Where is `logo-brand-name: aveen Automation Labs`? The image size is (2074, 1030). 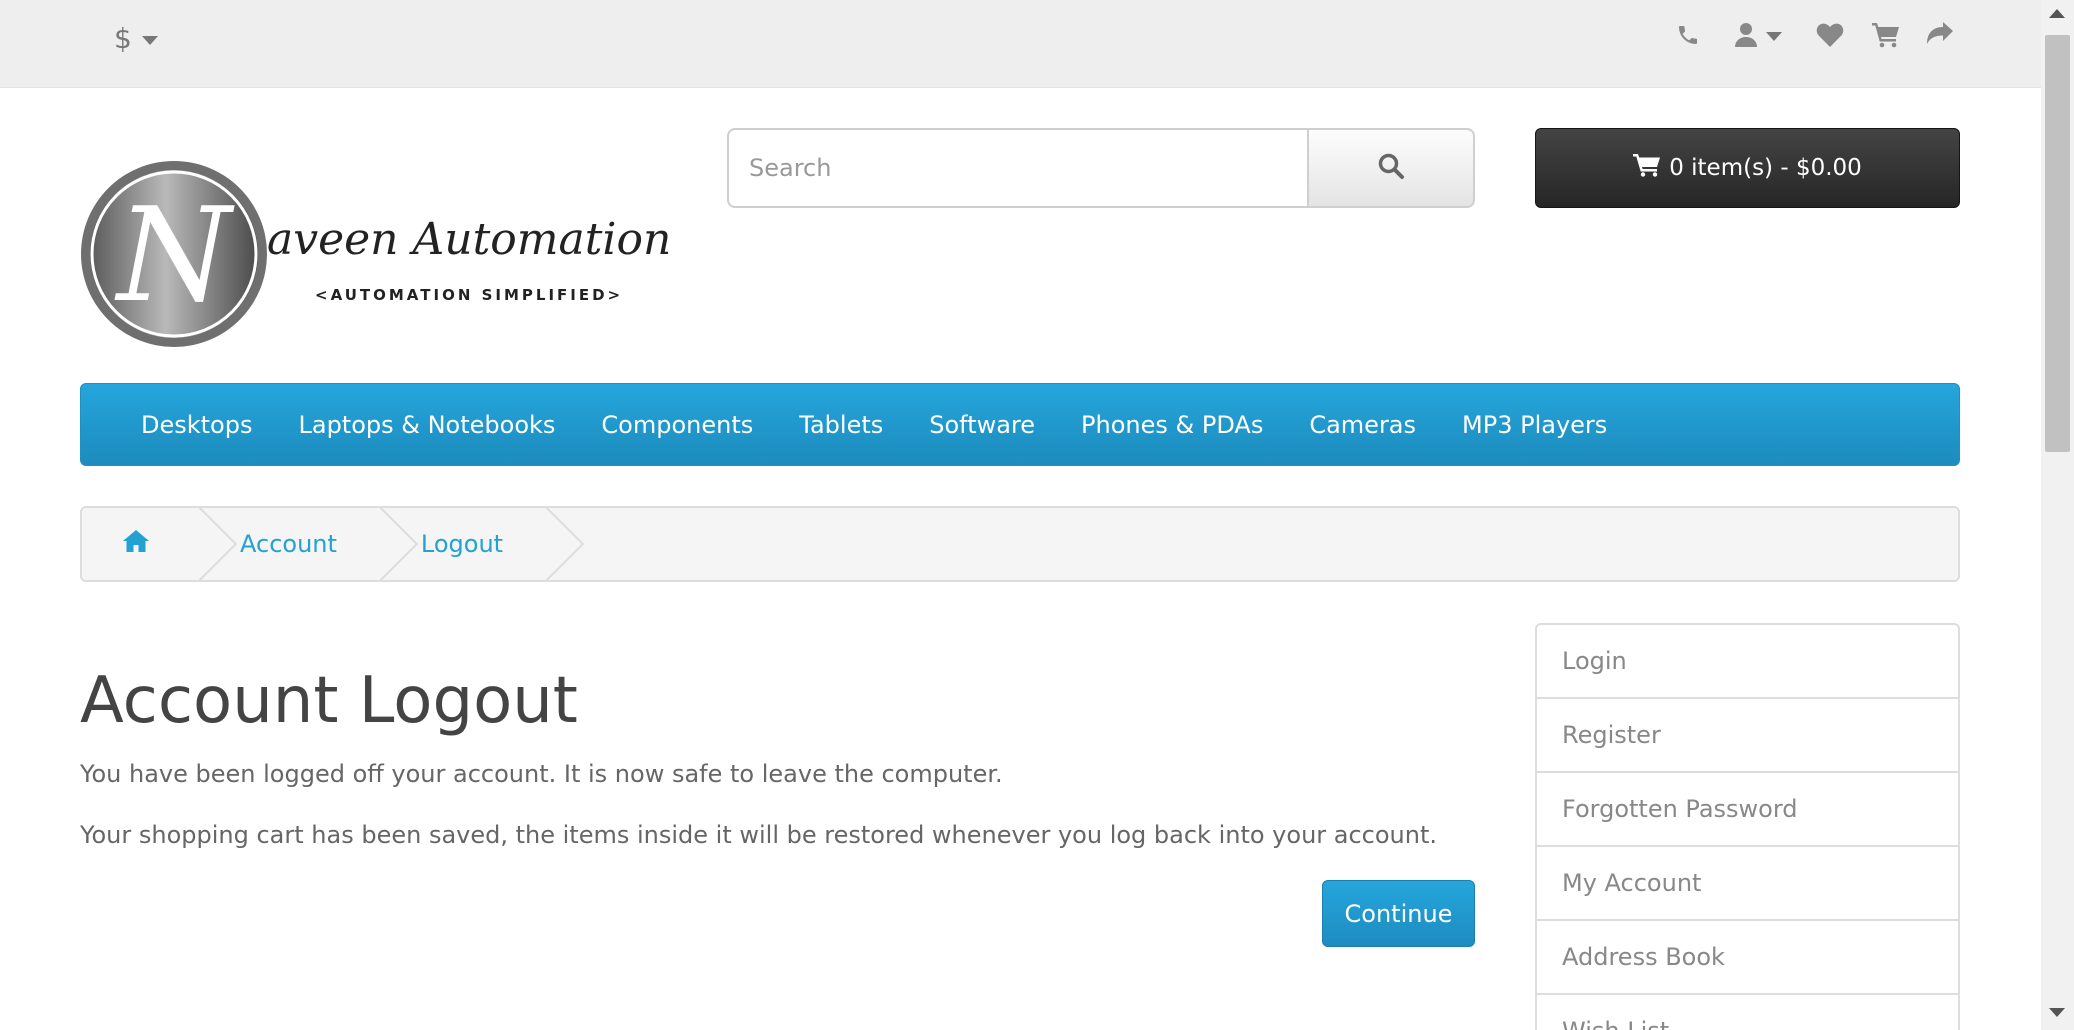 logo-brand-name: aveen Automation Labs is located at coordinates (467, 239).